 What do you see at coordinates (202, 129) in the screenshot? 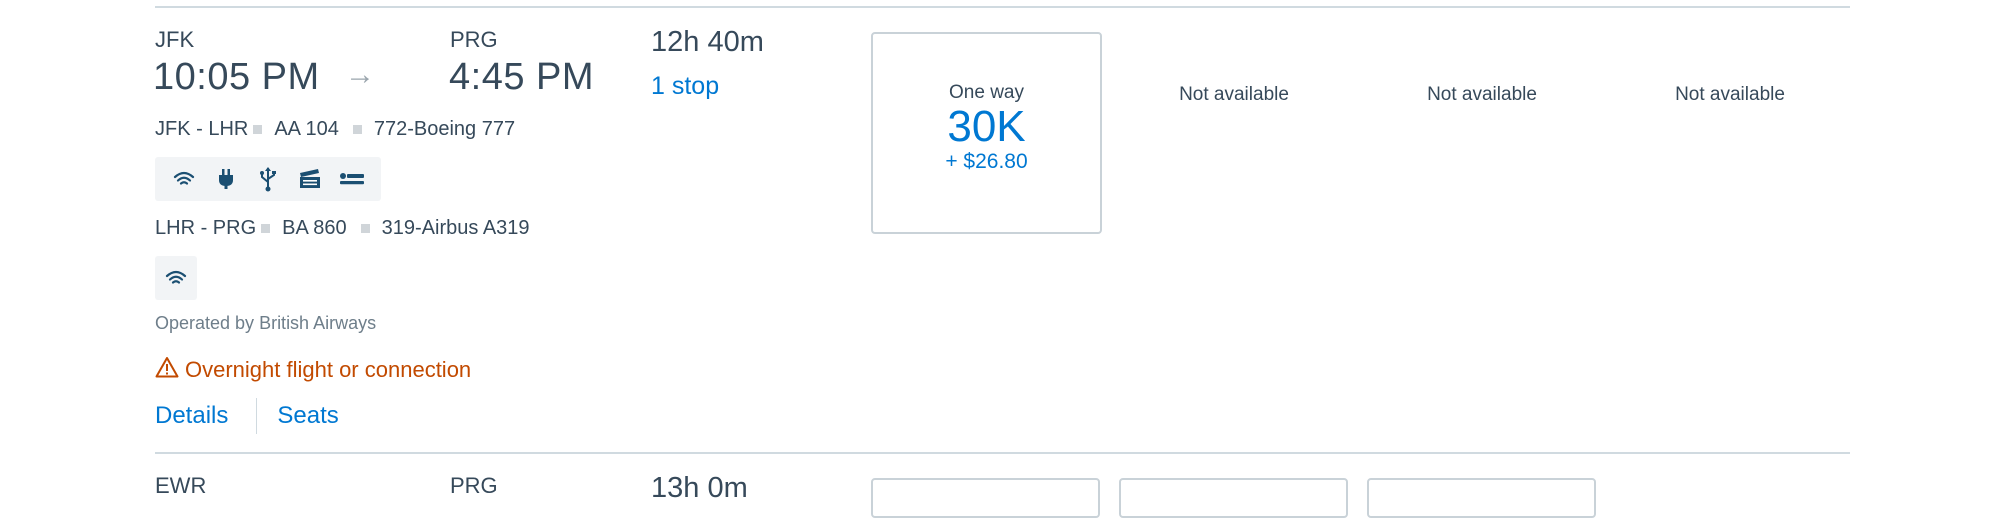
I see `segment-route: JFK - LHR` at bounding box center [202, 129].